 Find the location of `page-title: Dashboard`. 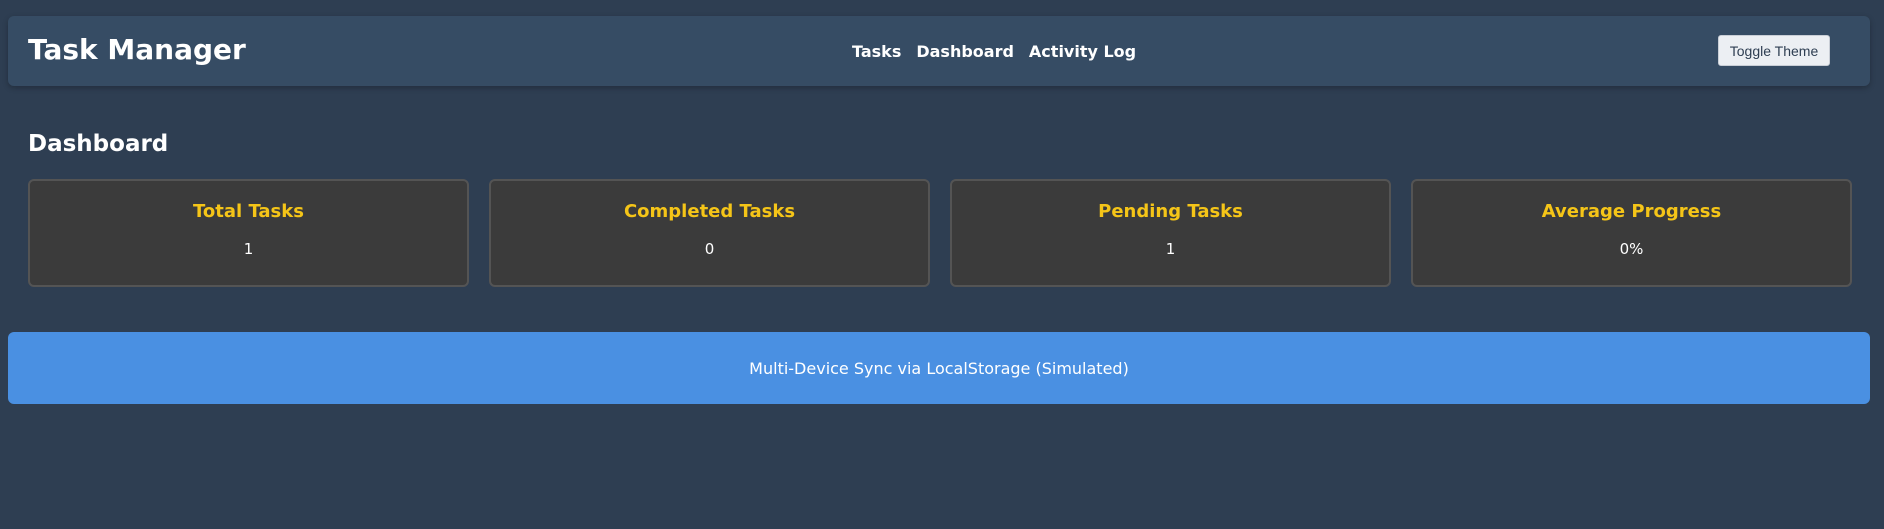

page-title: Dashboard is located at coordinates (98, 144).